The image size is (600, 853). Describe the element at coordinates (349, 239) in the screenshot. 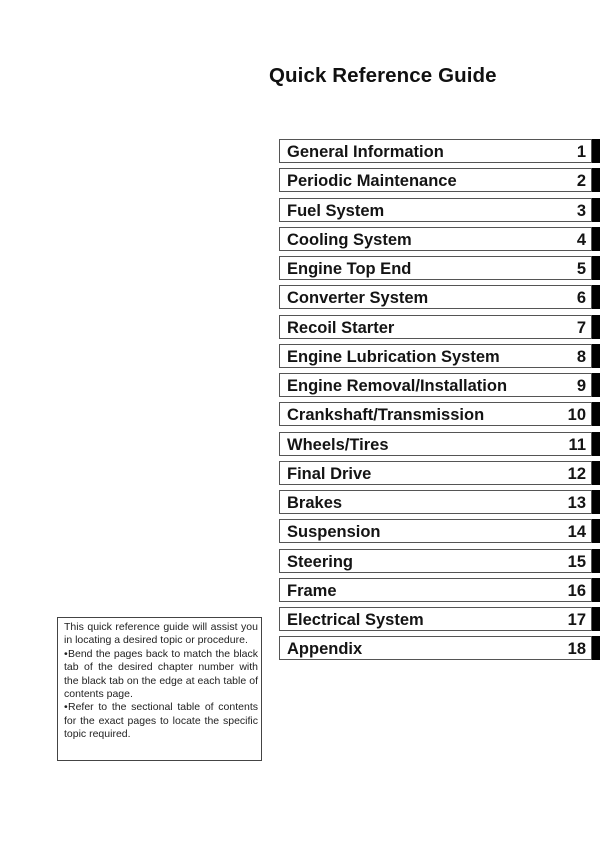

I see `chapter-title: Cooling System` at that location.